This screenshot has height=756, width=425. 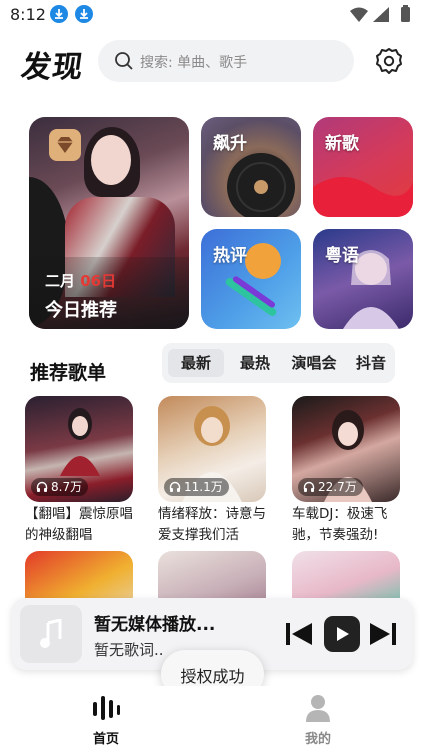 What do you see at coordinates (342, 144) in the screenshot?
I see `tile-label: 新歌` at bounding box center [342, 144].